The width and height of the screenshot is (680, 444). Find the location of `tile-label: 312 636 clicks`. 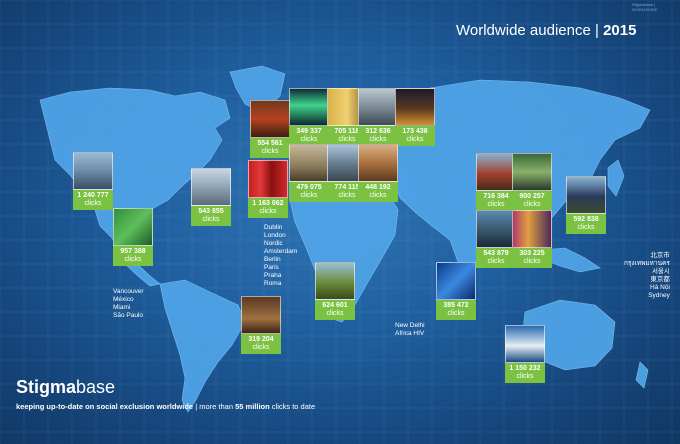

tile-label: 312 636 clicks is located at coordinates (378, 136).